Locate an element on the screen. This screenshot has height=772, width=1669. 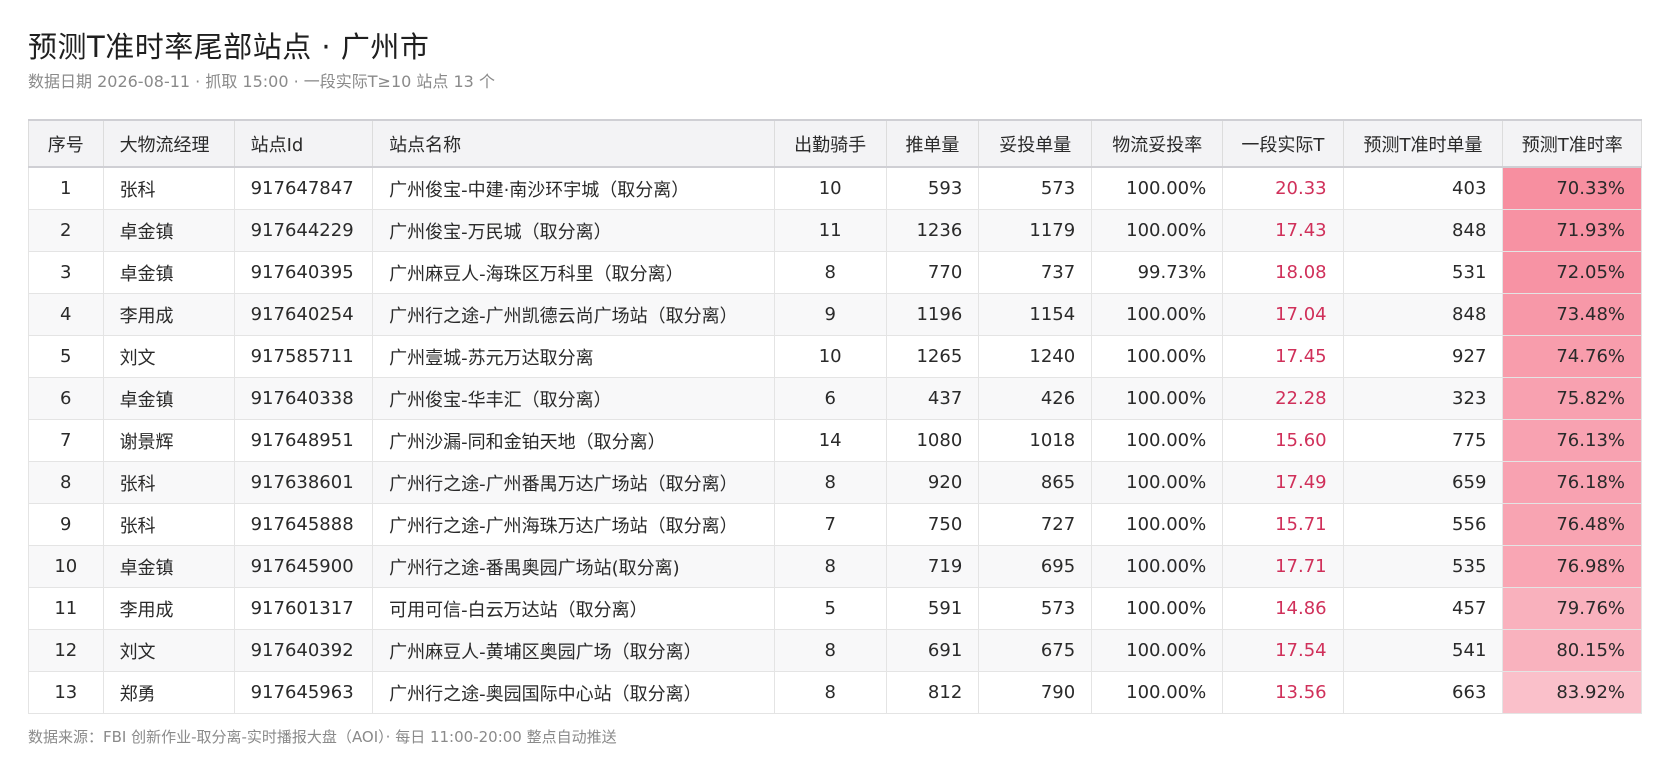
cell-station-id: 917585711 is located at coordinates (303, 356).